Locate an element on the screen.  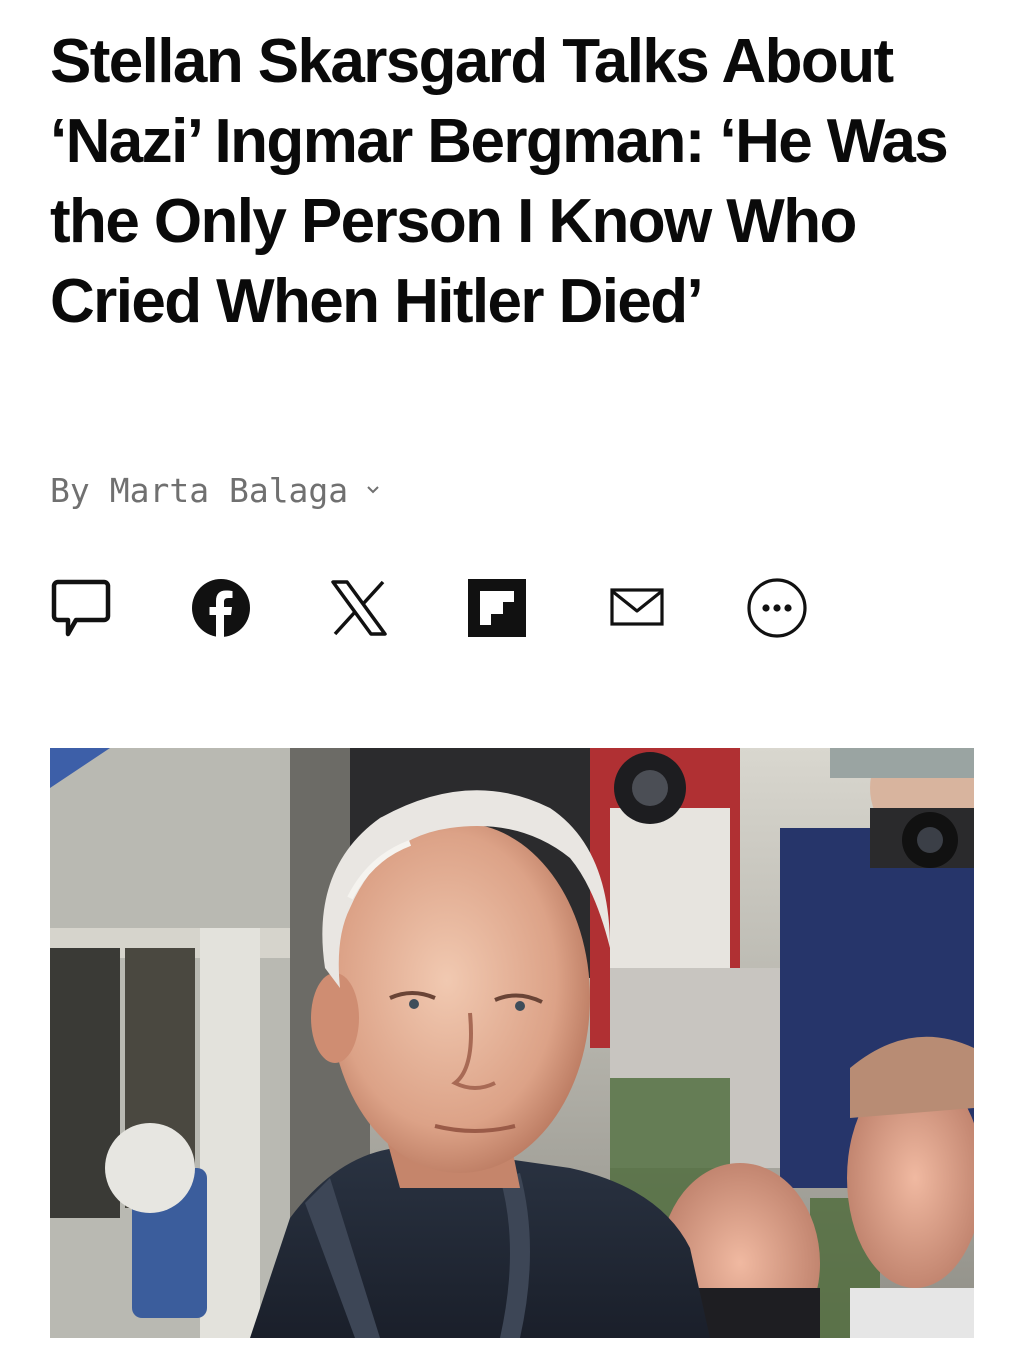
chevron-down-icon is located at coordinates (373, 490).